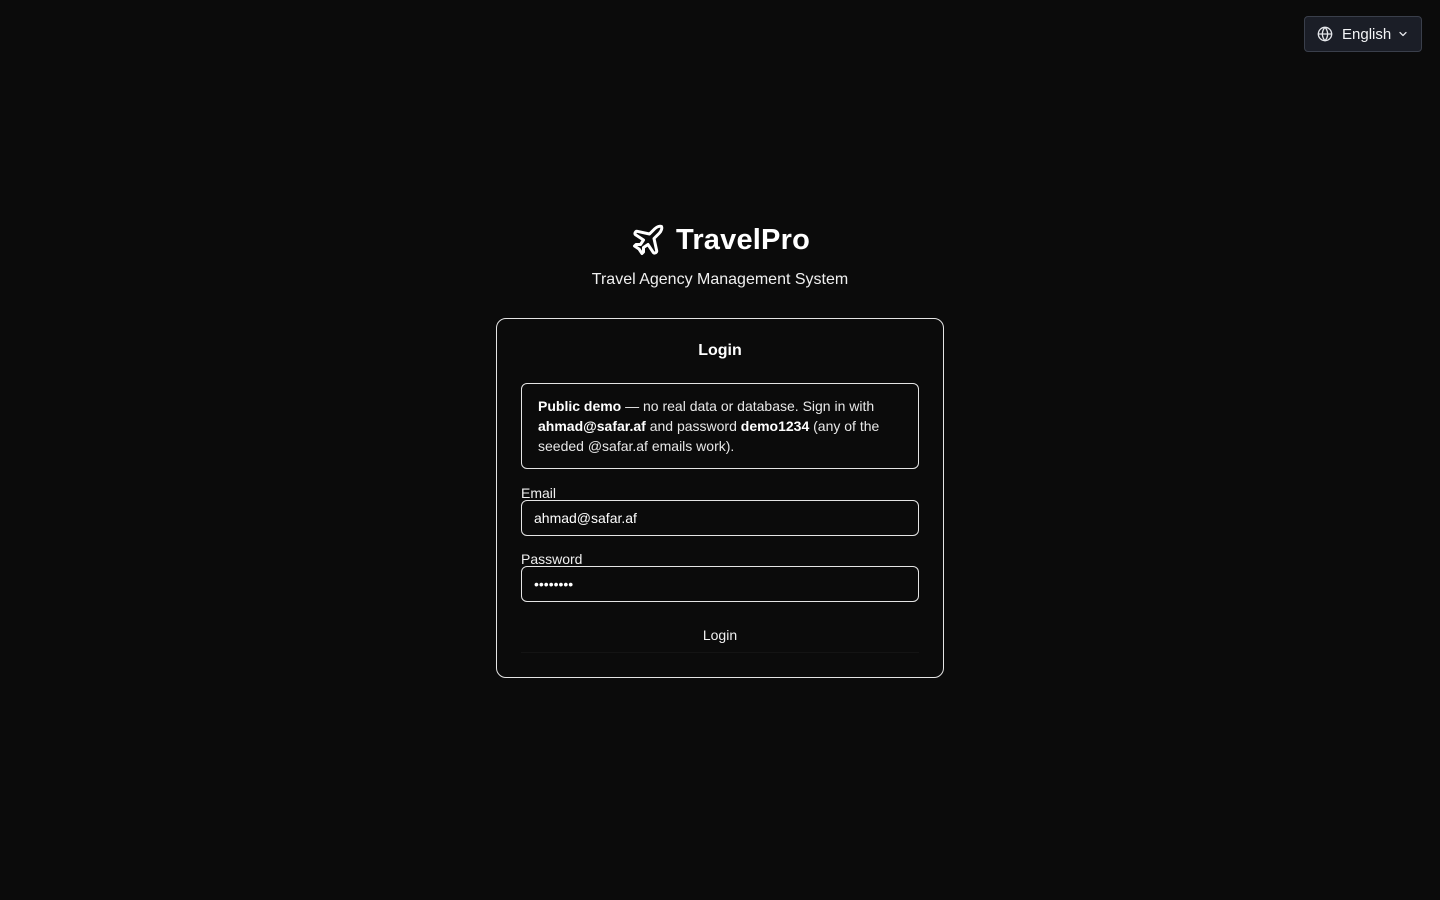 This screenshot has height=900, width=1440. I want to click on language-label: English, so click(1367, 34).